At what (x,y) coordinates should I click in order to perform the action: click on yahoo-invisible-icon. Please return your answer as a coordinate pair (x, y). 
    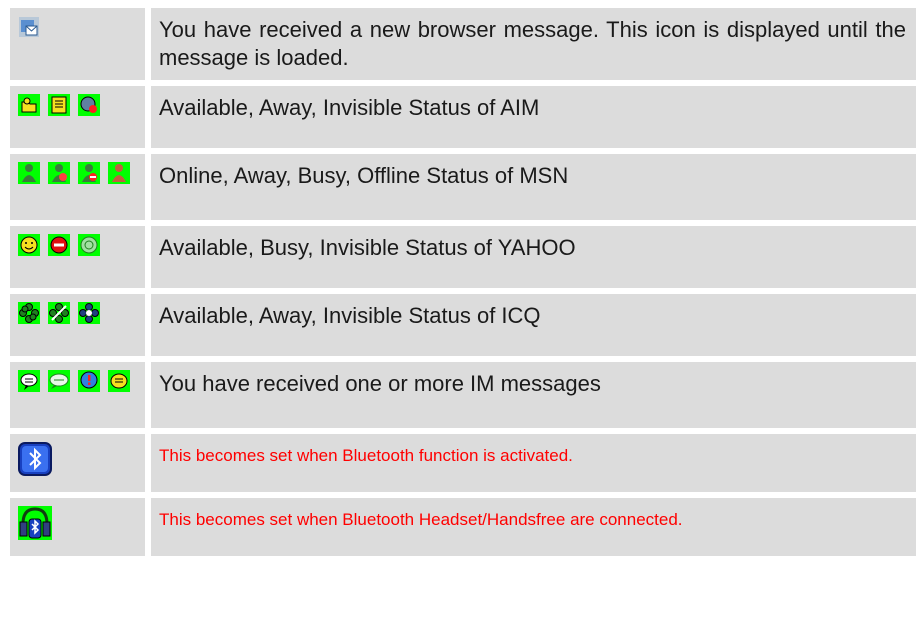
    Looking at the image, I should click on (89, 245).